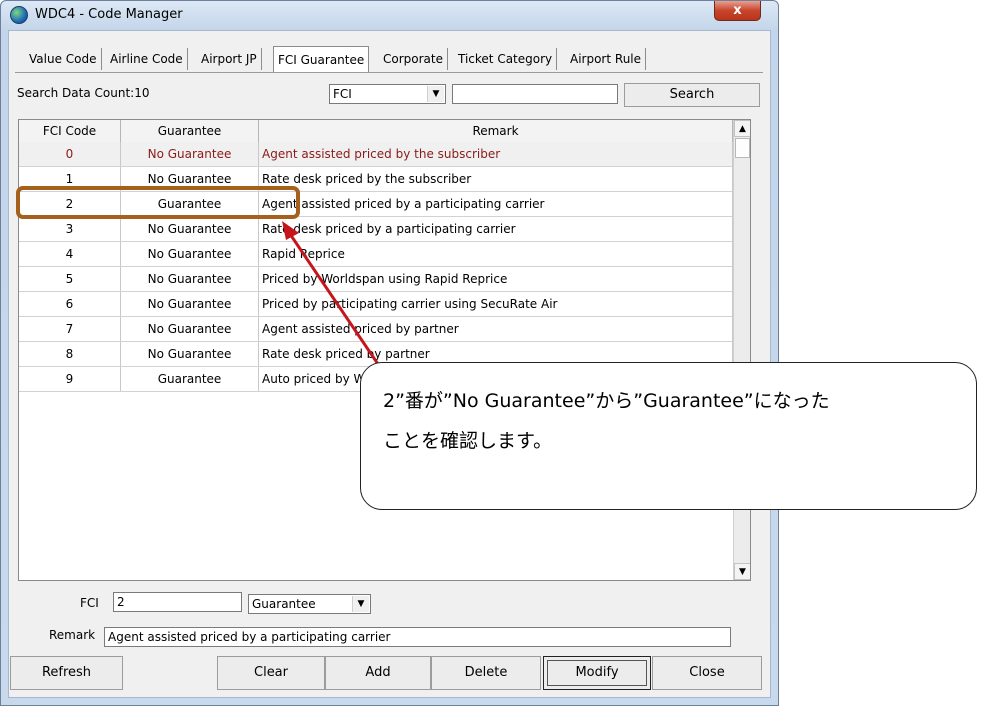 The width and height of the screenshot is (981, 706). What do you see at coordinates (83, 93) in the screenshot?
I see `search-count-label: Search Data Count:10` at bounding box center [83, 93].